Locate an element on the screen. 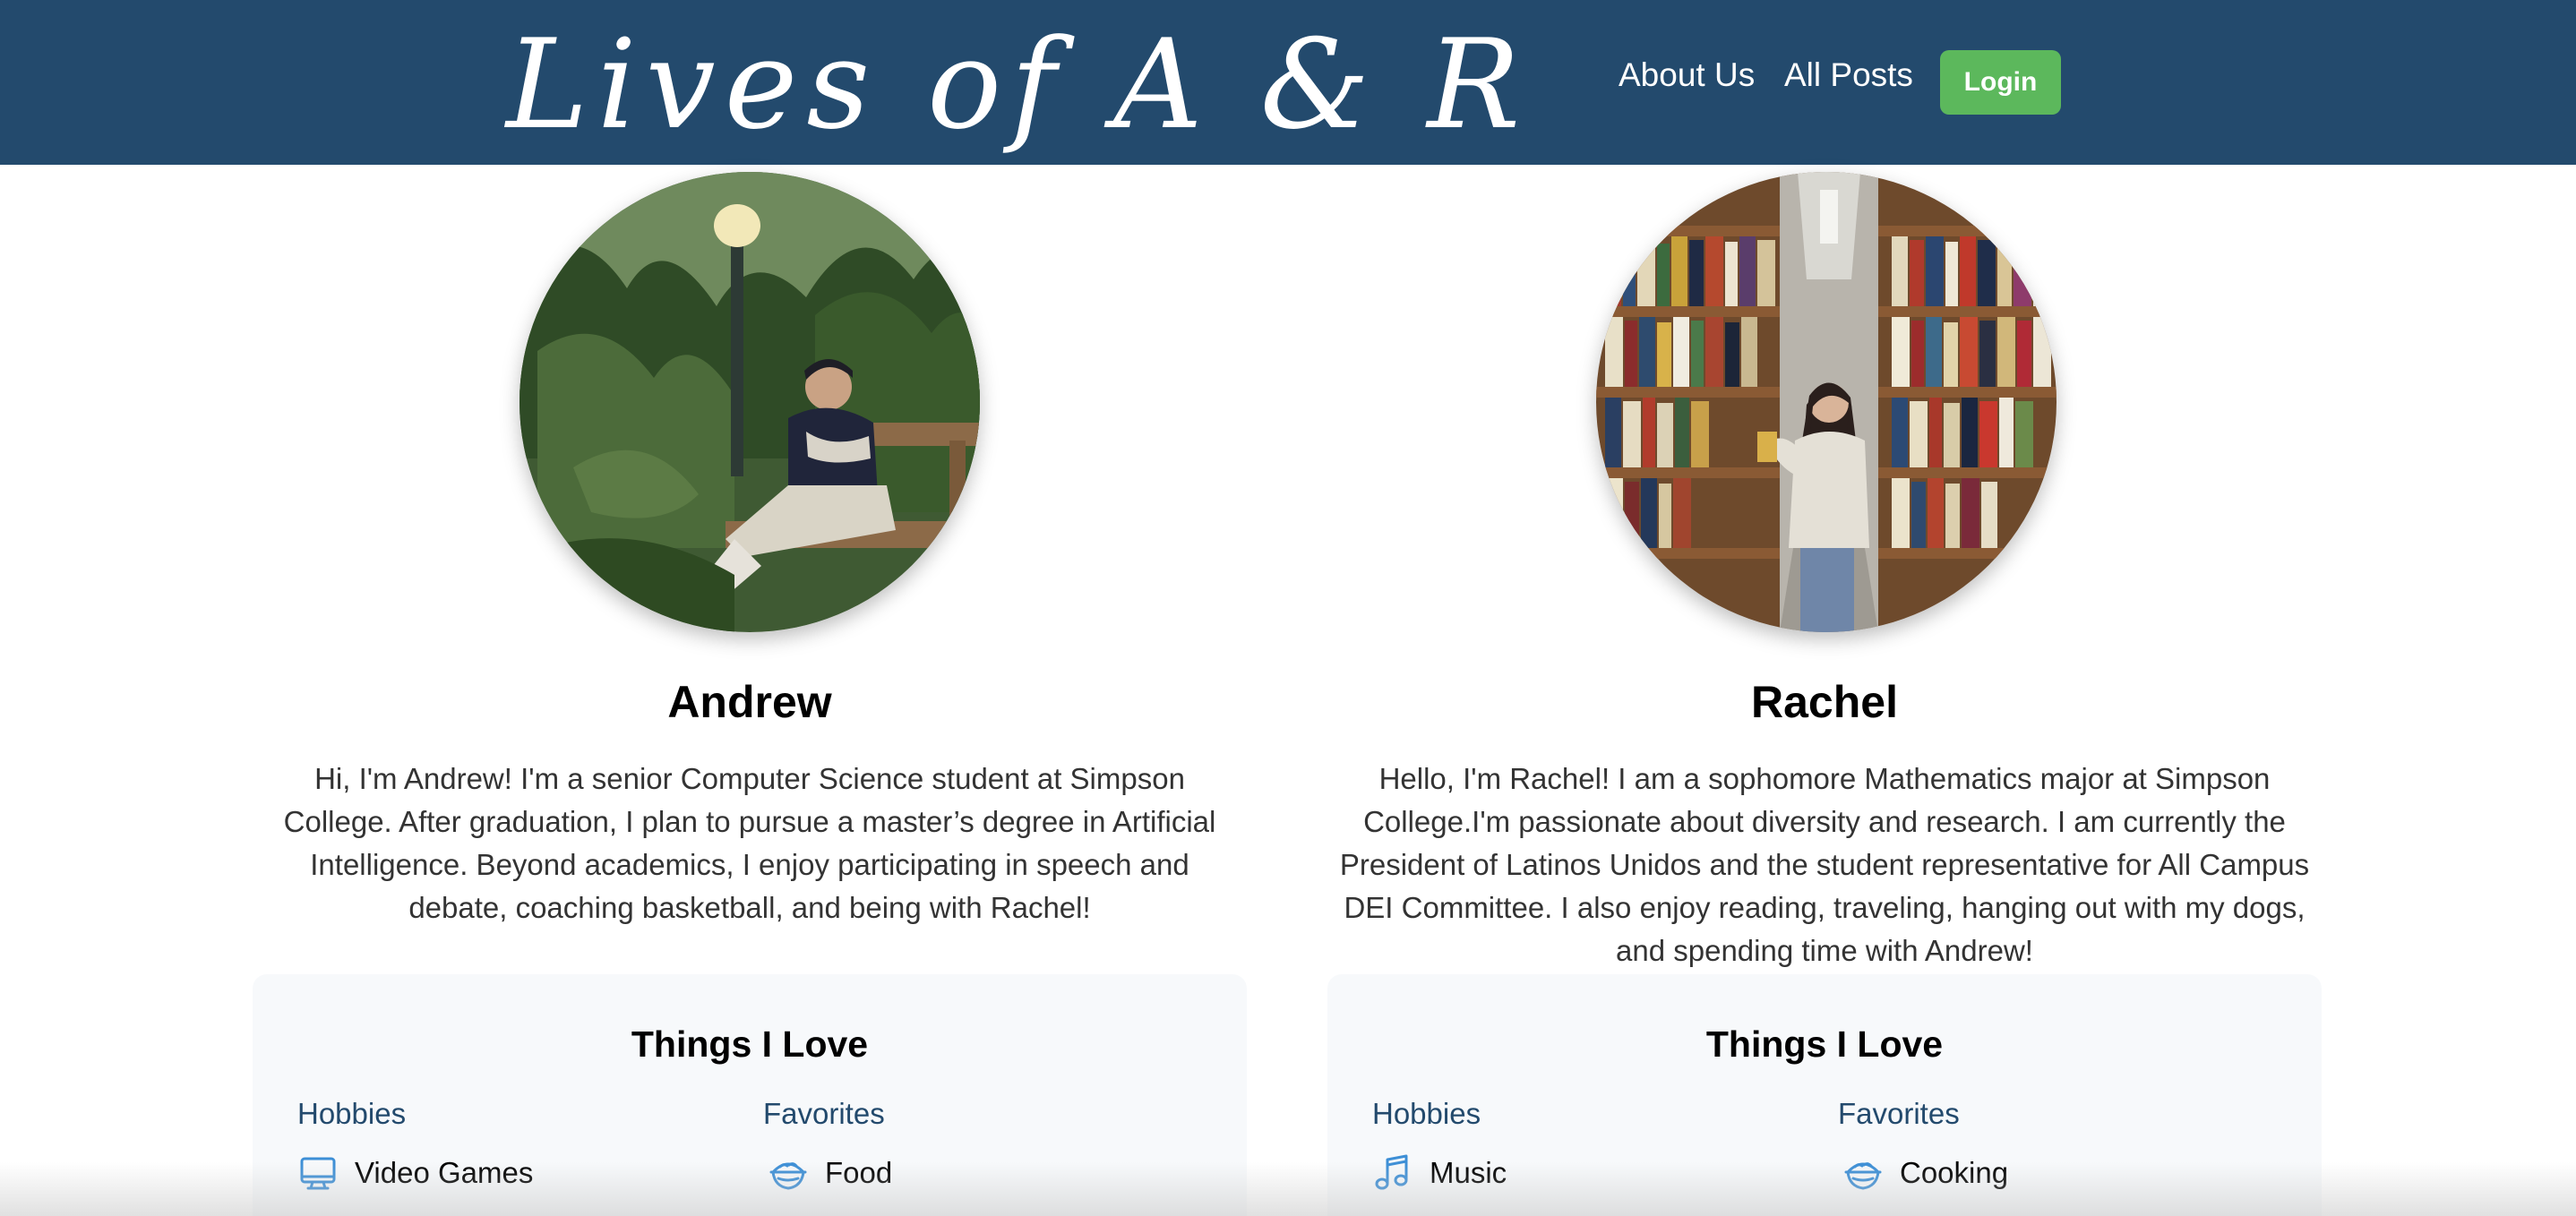  music-note-icon is located at coordinates (1392, 1173).